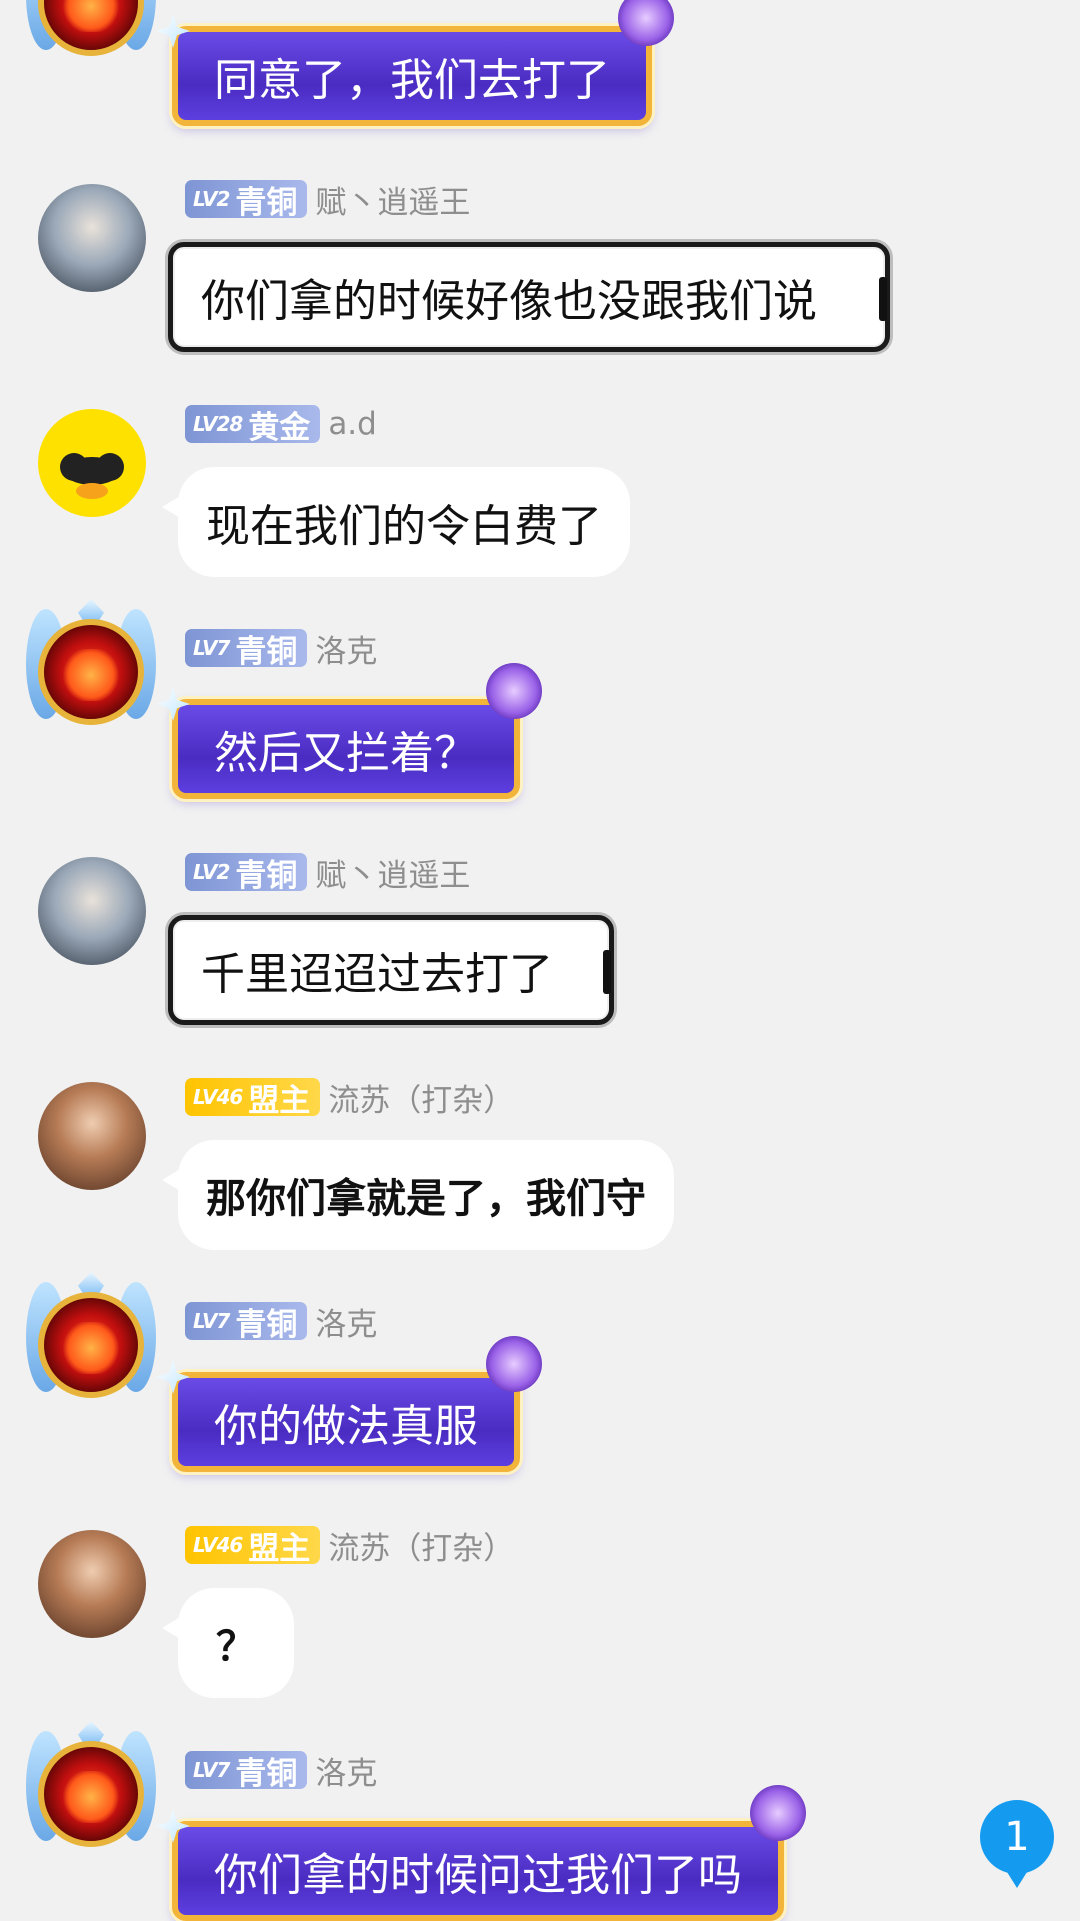 The height and width of the screenshot is (1921, 1080). What do you see at coordinates (426, 1198) in the screenshot?
I see `message-text: 那你们拿就是了，我们守` at bounding box center [426, 1198].